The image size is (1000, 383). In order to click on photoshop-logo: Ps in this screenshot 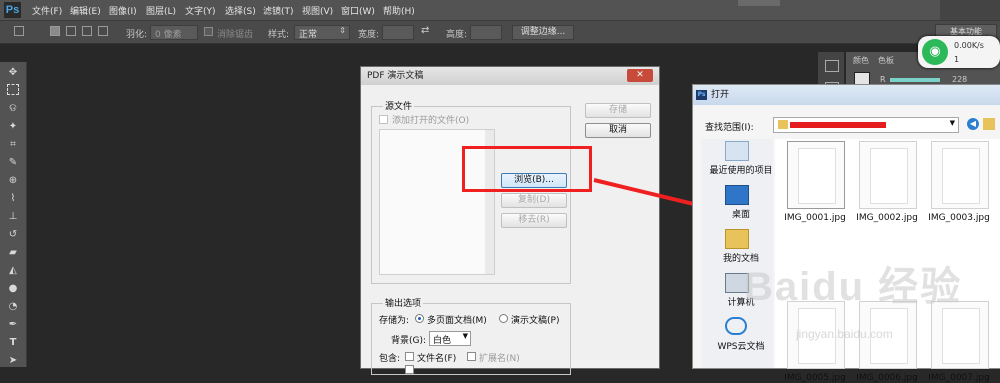, I will do `click(12, 10)`.